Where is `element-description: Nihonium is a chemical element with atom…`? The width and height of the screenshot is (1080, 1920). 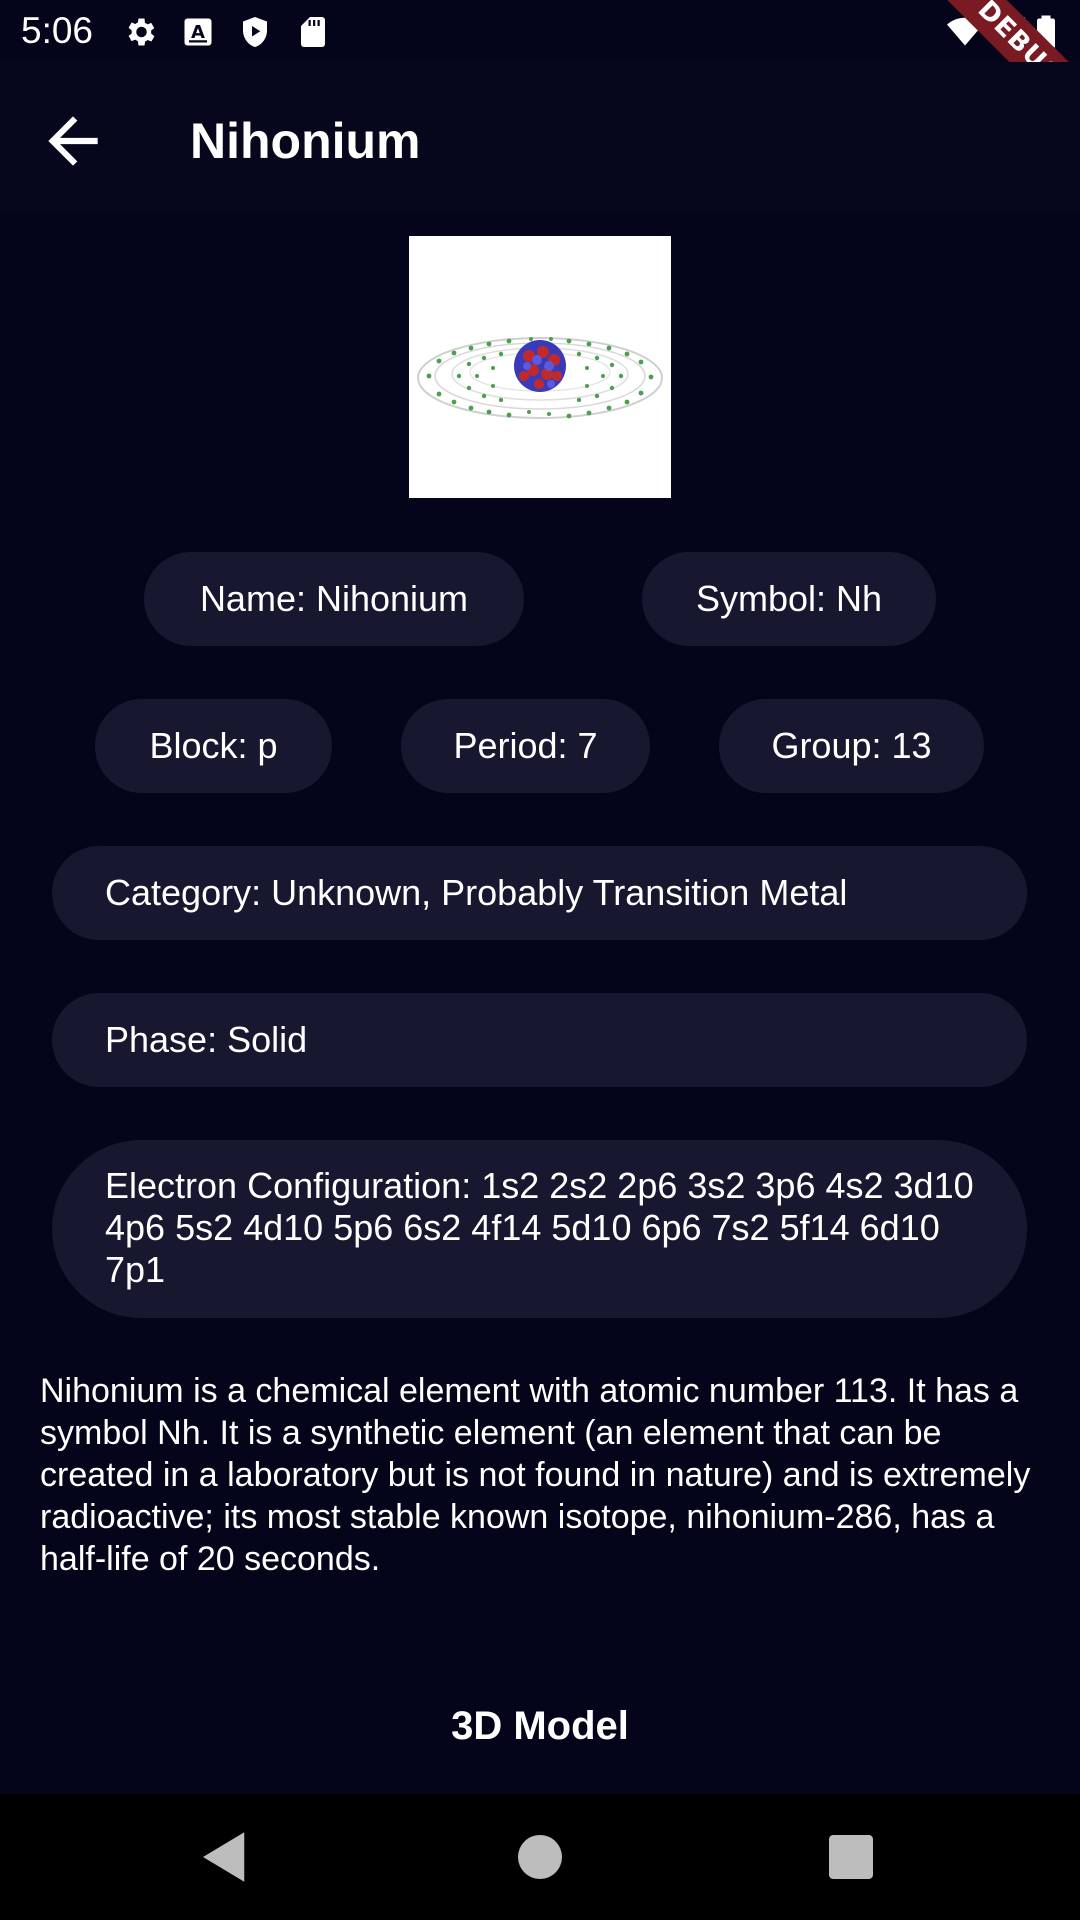
element-description: Nihonium is a chemical element with atom… is located at coordinates (535, 1475).